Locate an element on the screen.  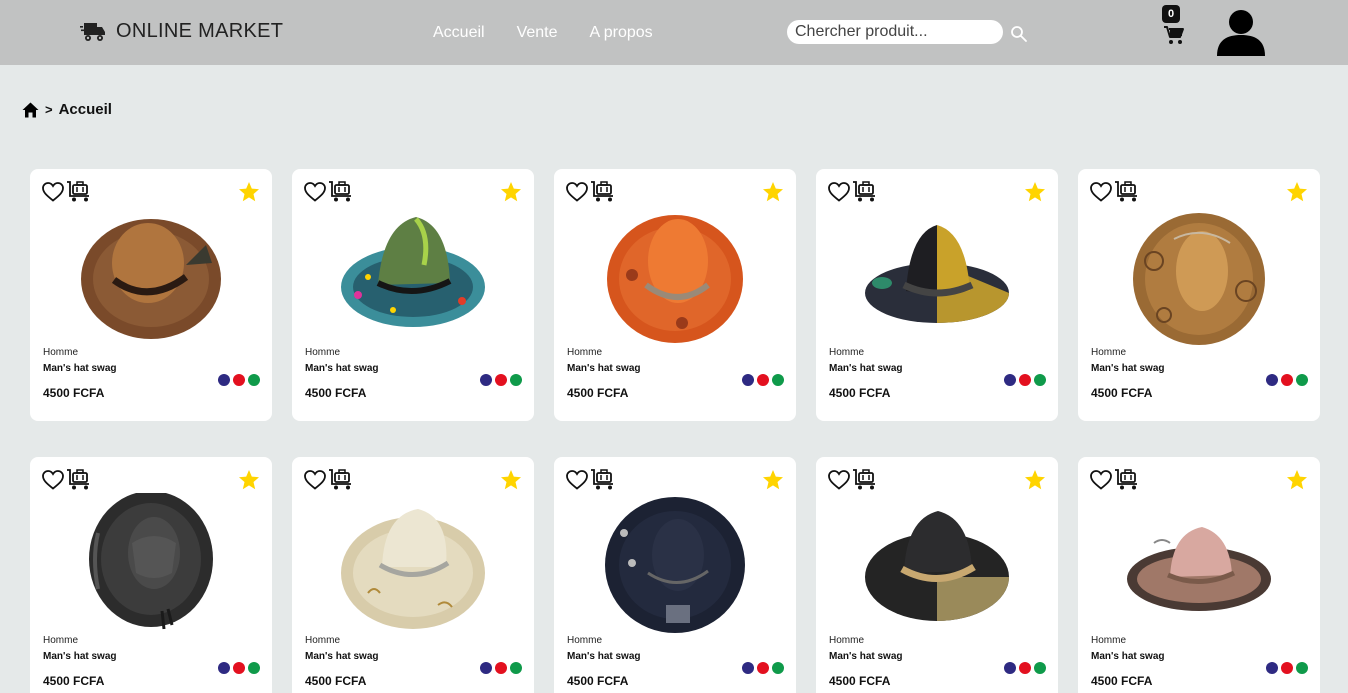
user-avatar-icon is located at coordinates (1241, 32).